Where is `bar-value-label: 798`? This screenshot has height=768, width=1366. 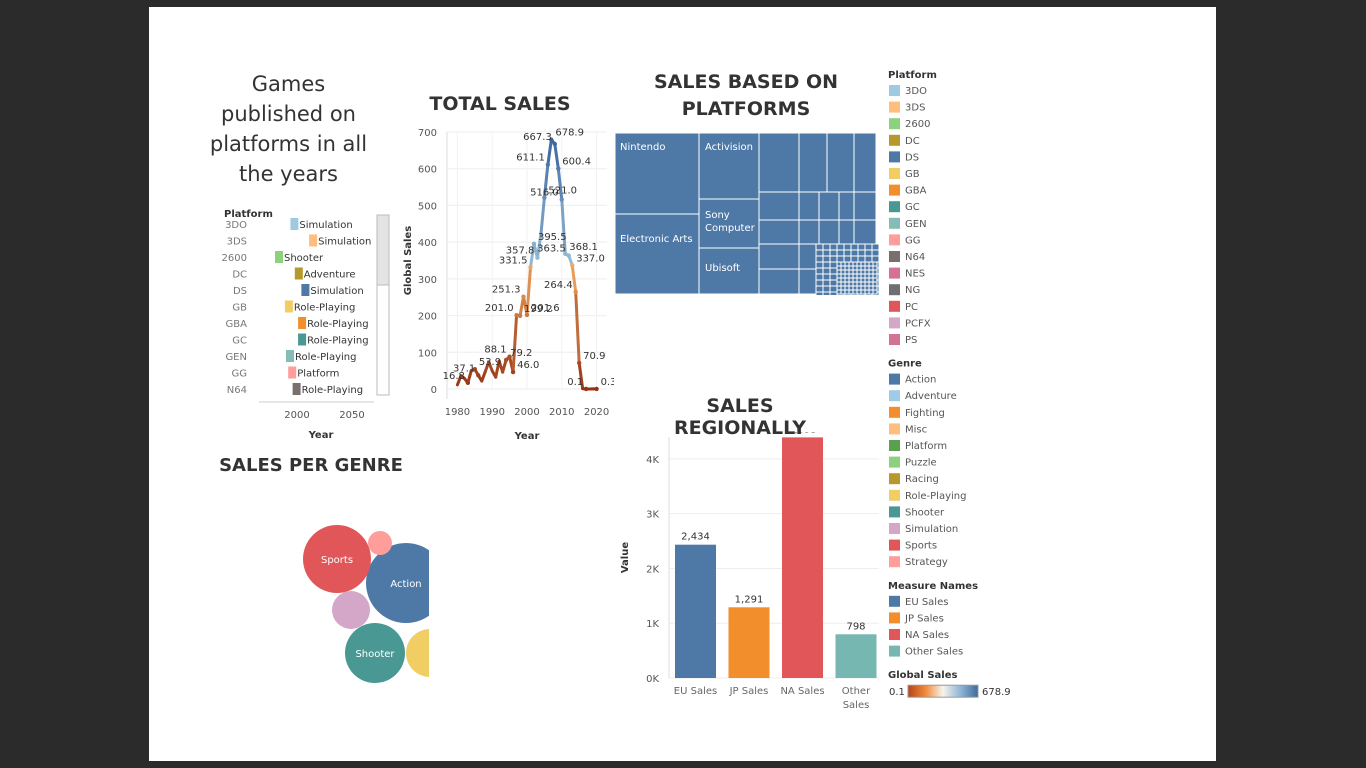
bar-value-label: 798 is located at coordinates (855, 626).